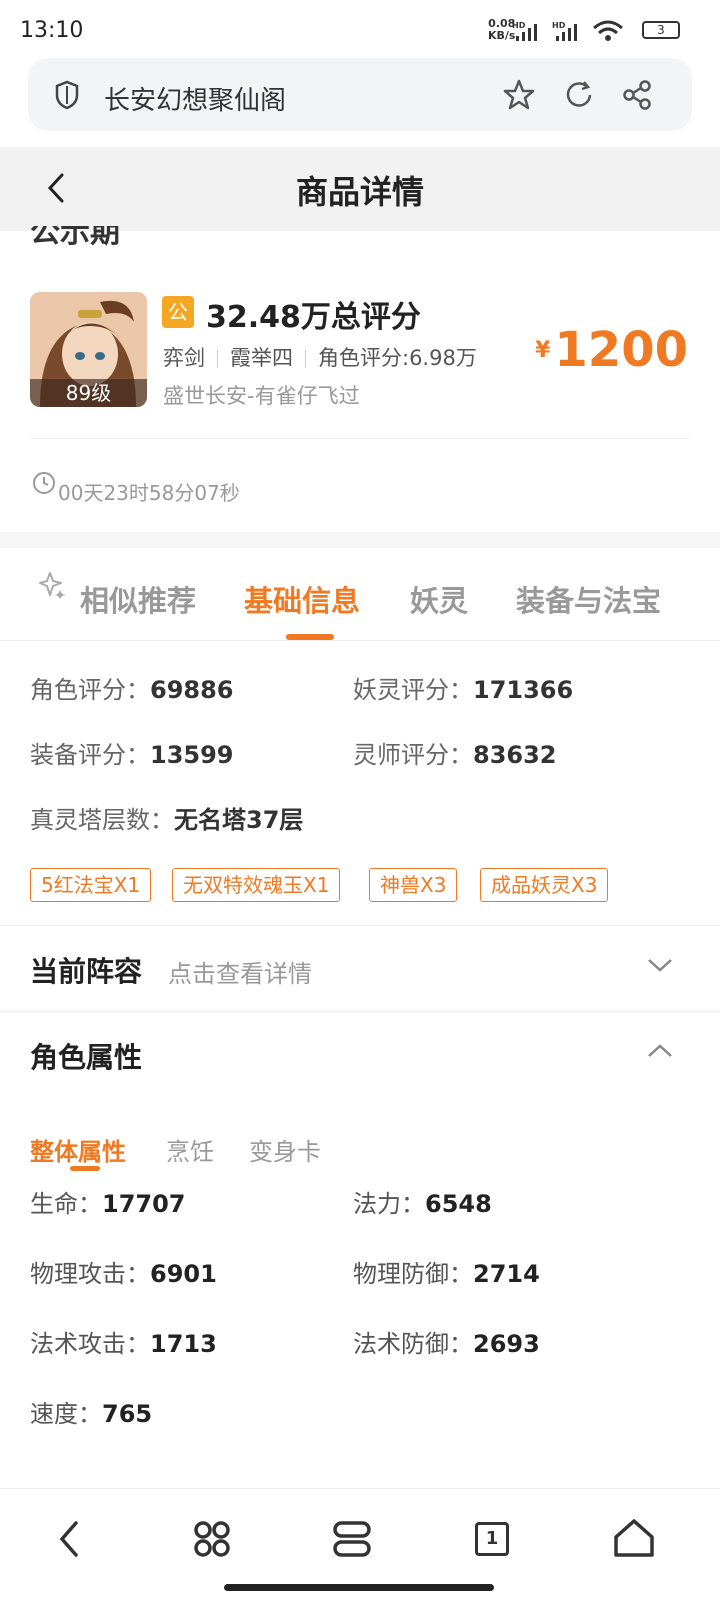  What do you see at coordinates (360, 94) in the screenshot?
I see `url-bar: 长安幻想聚仙阁` at bounding box center [360, 94].